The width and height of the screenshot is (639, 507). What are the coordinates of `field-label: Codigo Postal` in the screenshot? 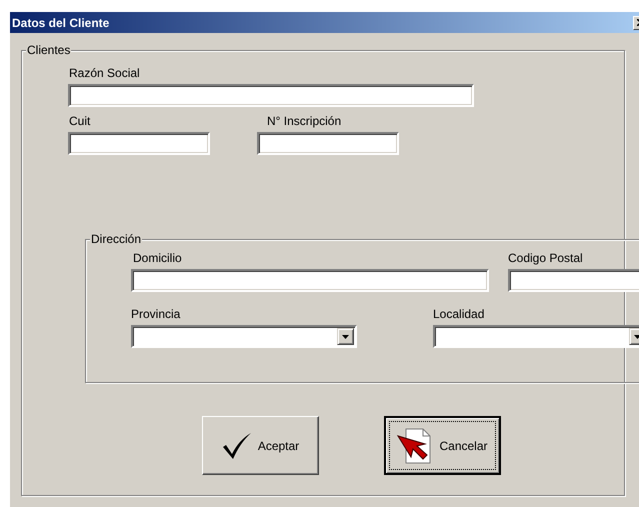 It's located at (546, 258).